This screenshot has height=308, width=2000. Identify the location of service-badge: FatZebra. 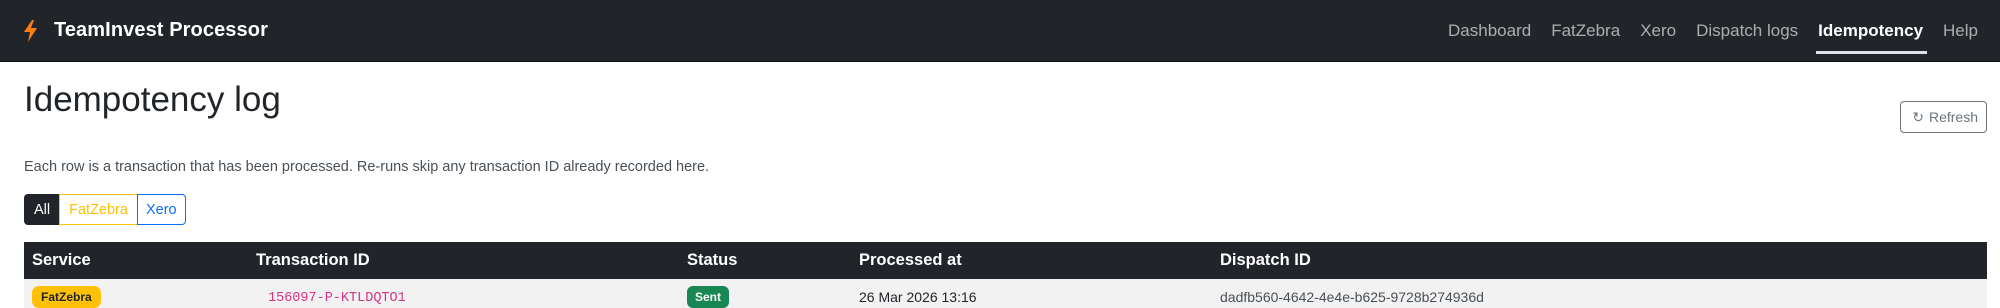
(66, 297).